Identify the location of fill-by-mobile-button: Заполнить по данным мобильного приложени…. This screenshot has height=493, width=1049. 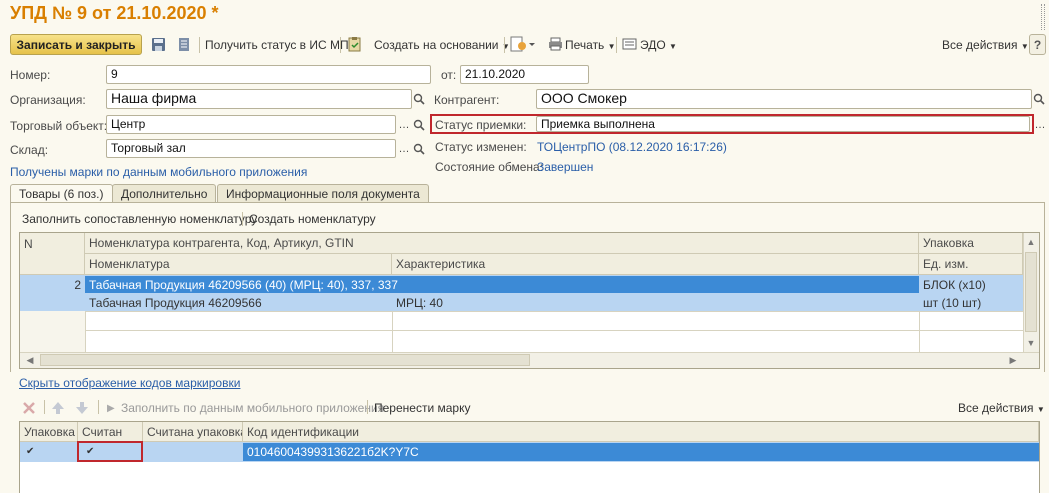
(252, 408).